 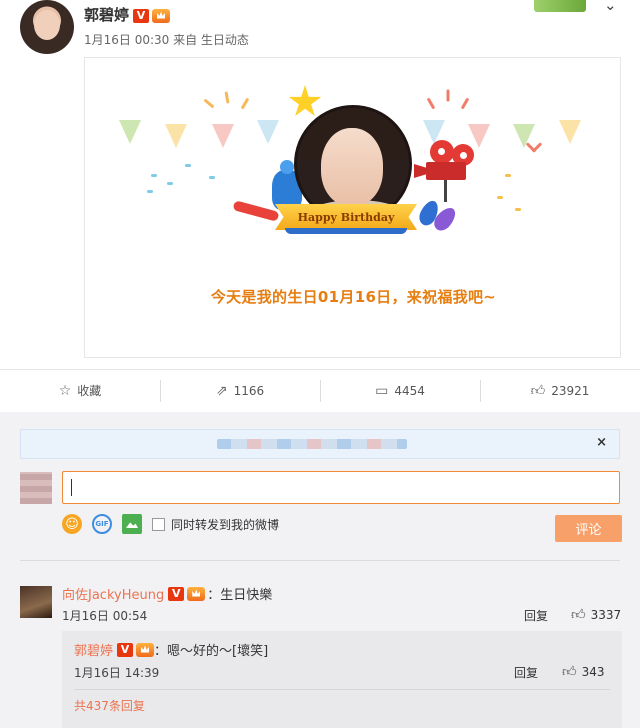 I want to click on comment-tools: ☺ GIF 同时转发到我的微博, so click(x=170, y=524).